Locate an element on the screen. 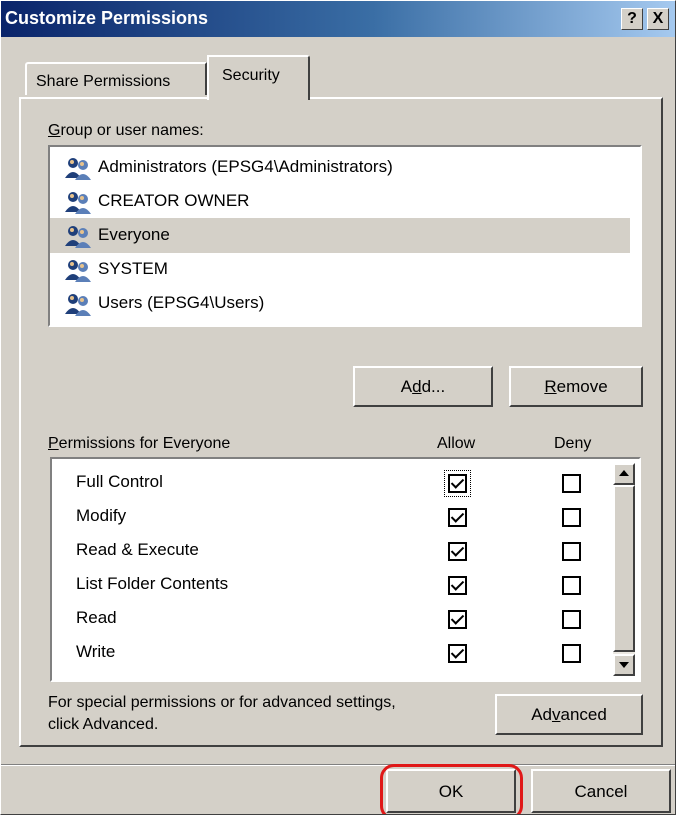 The width and height of the screenshot is (676, 815). permission-name: Full Control is located at coordinates (119, 481).